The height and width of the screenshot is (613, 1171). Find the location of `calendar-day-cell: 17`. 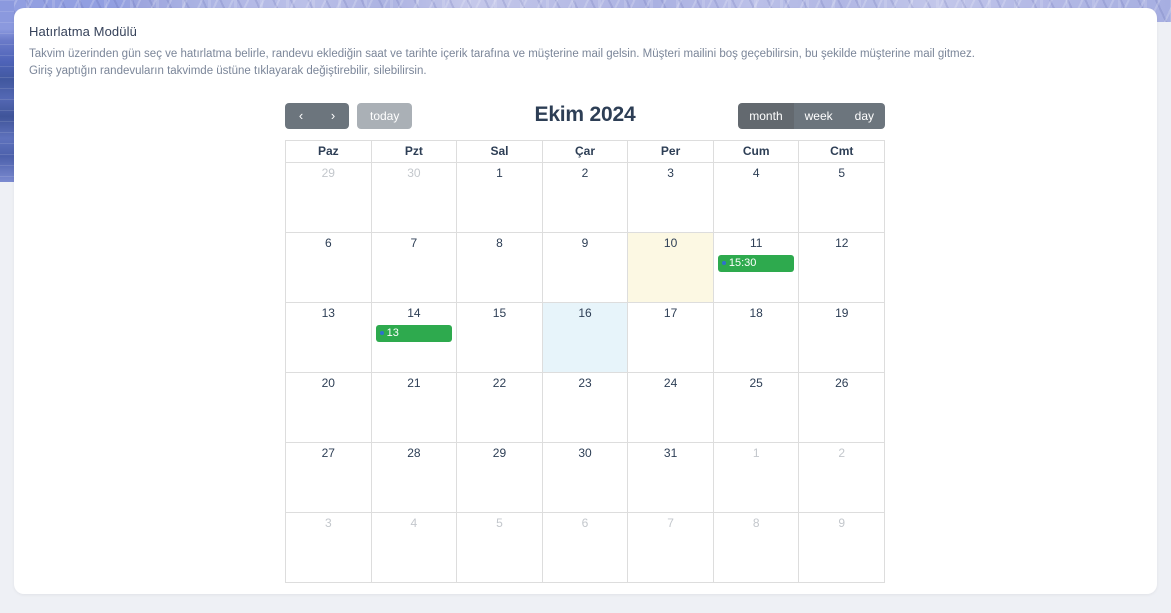

calendar-day-cell: 17 is located at coordinates (671, 338).